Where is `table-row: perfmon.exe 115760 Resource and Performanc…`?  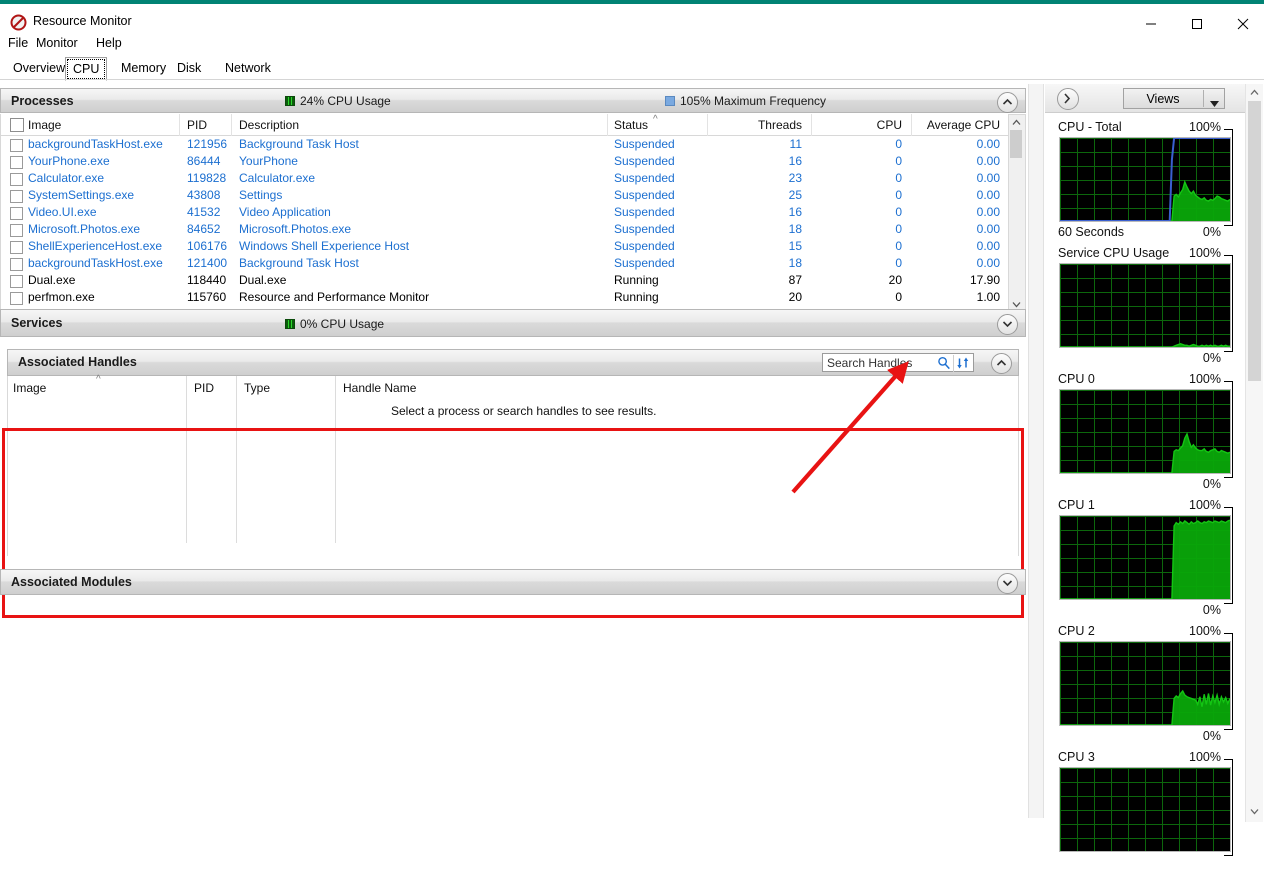 table-row: perfmon.exe 115760 Resource and Performanc… is located at coordinates (506, 297).